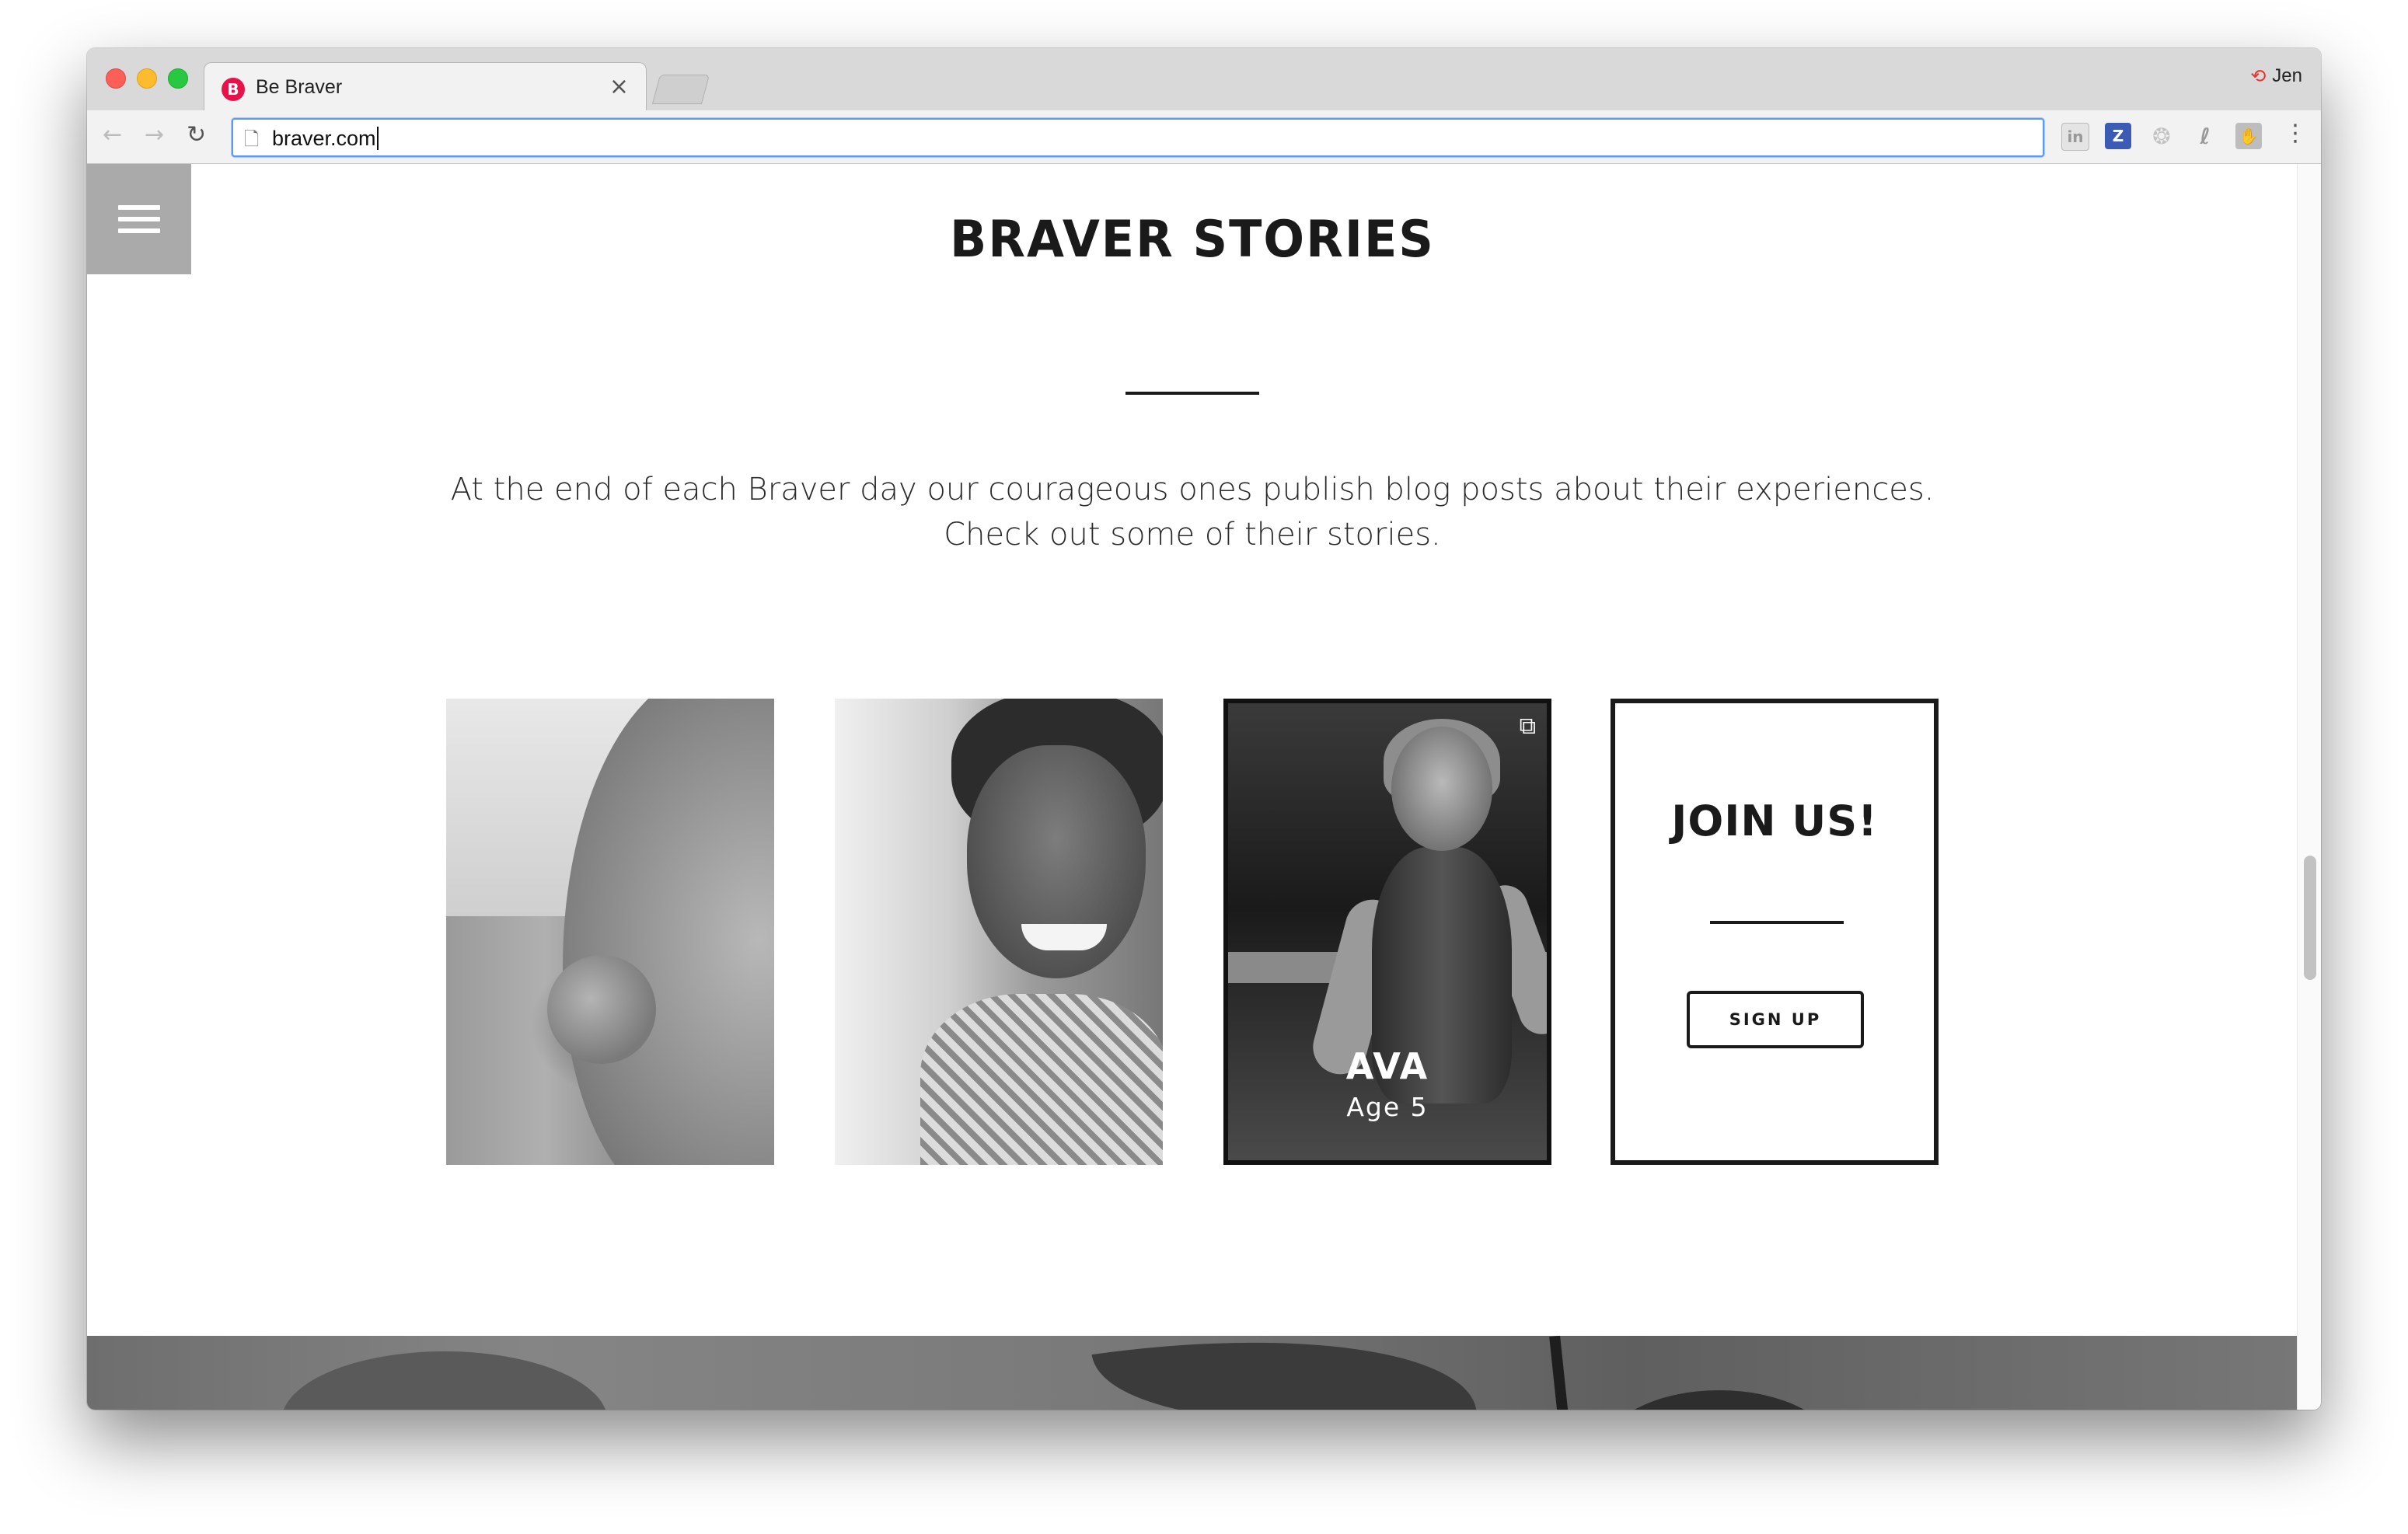 This screenshot has width=2408, height=1534. Describe the element at coordinates (1192, 239) in the screenshot. I see `section-title: BRAVER STORIES` at that location.